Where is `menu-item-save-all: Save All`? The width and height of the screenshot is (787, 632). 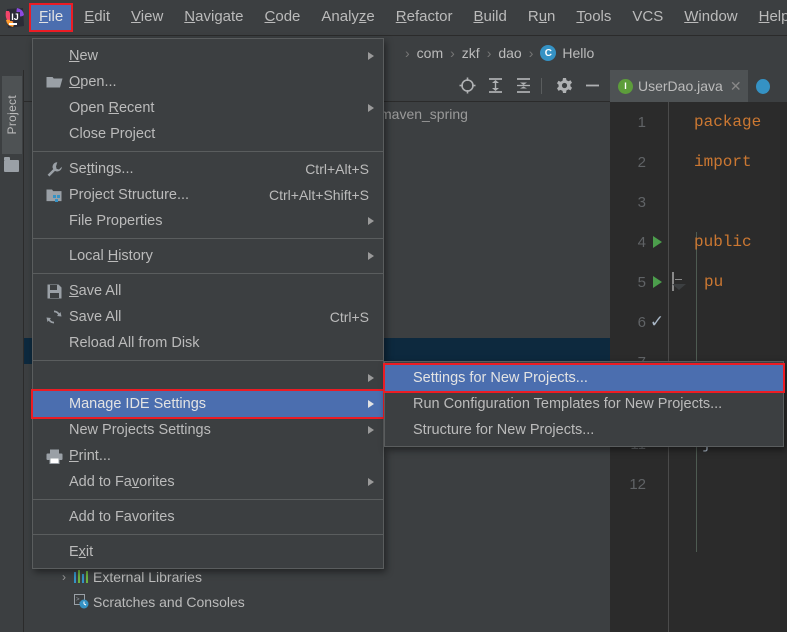
menu-item-save-all: Save All is located at coordinates (208, 291).